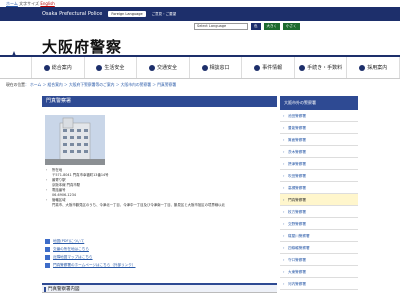 This screenshot has height=300, width=400. I want to click on info-row: ・電話番号 06-6906-1234, so click(61, 192).